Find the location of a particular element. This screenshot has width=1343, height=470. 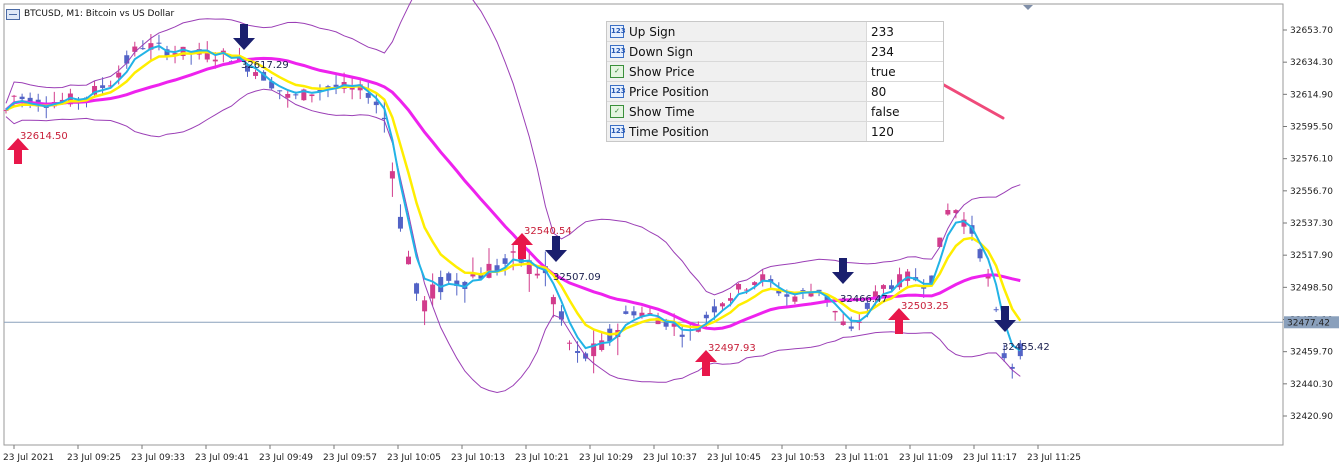

up-signal-price-label: 32497.93 is located at coordinates (732, 348).